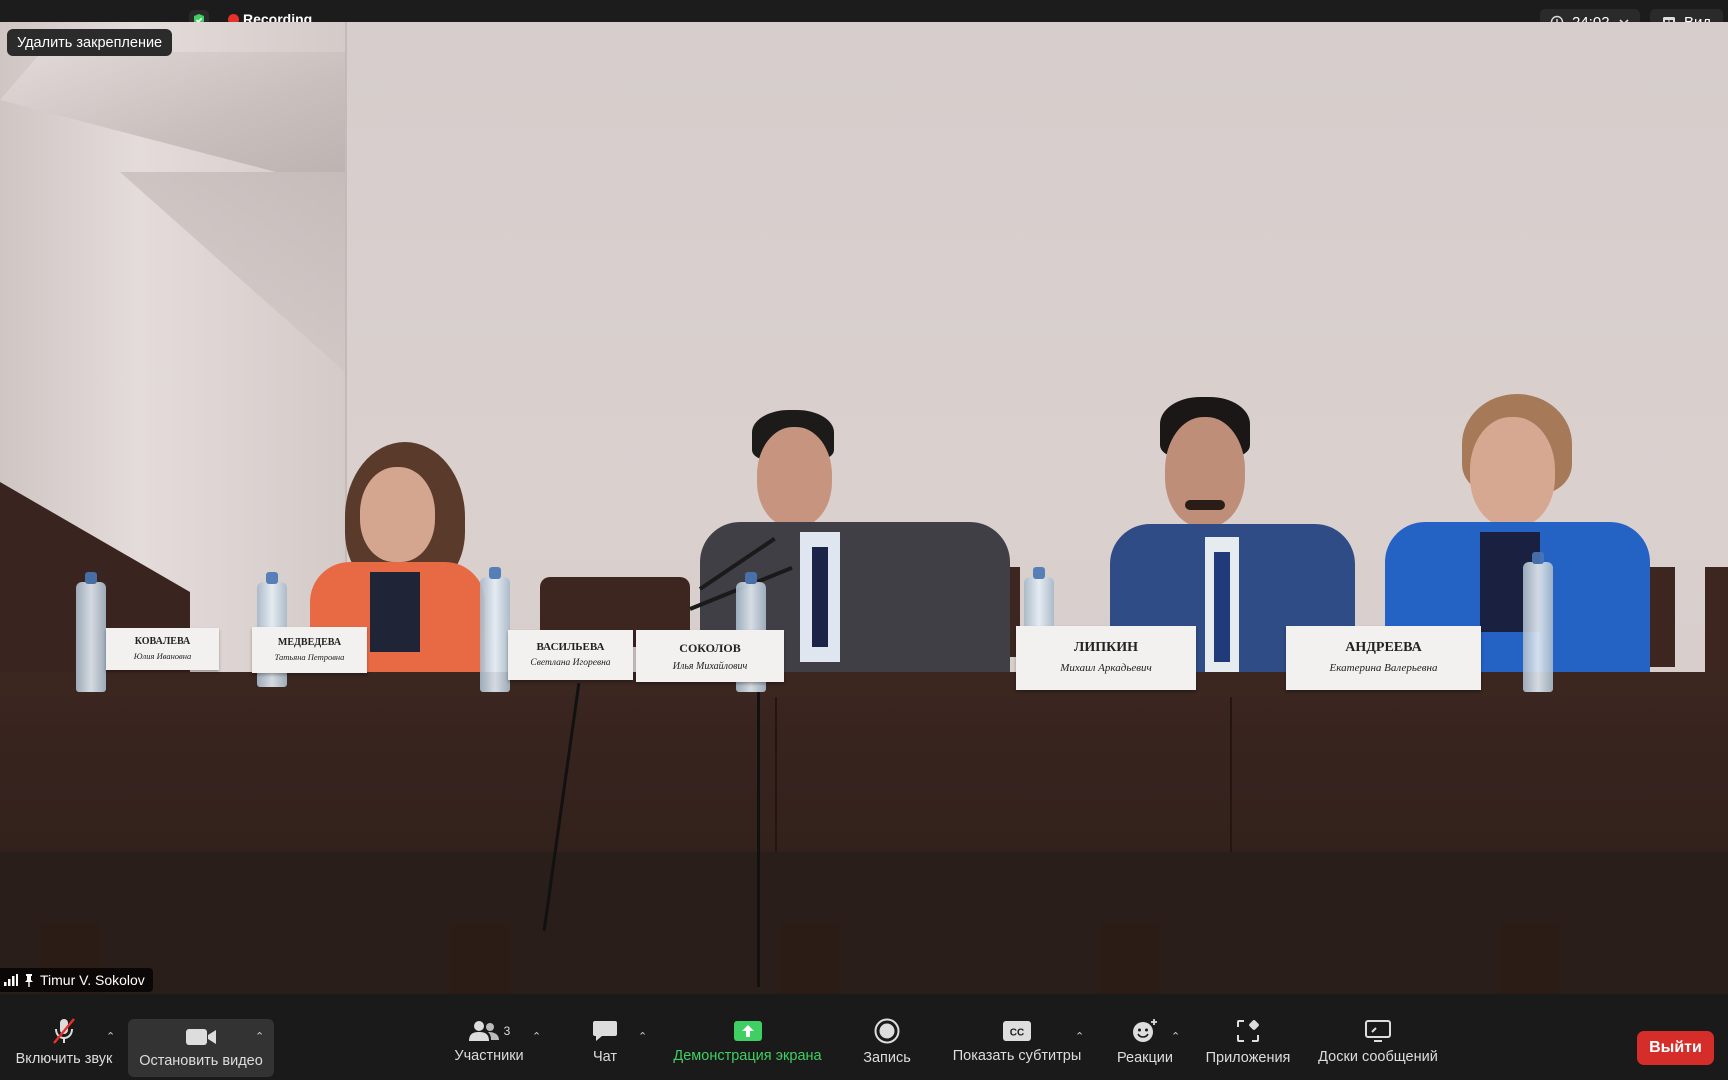  Describe the element at coordinates (1383, 647) in the screenshot. I see `nameplate-surname: АНДРЕЕВА` at that location.